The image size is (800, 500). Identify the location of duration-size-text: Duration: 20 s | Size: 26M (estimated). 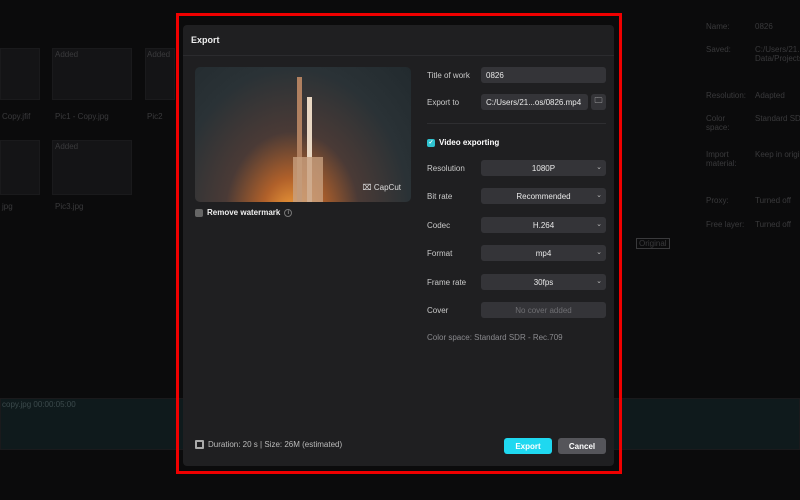
(275, 444).